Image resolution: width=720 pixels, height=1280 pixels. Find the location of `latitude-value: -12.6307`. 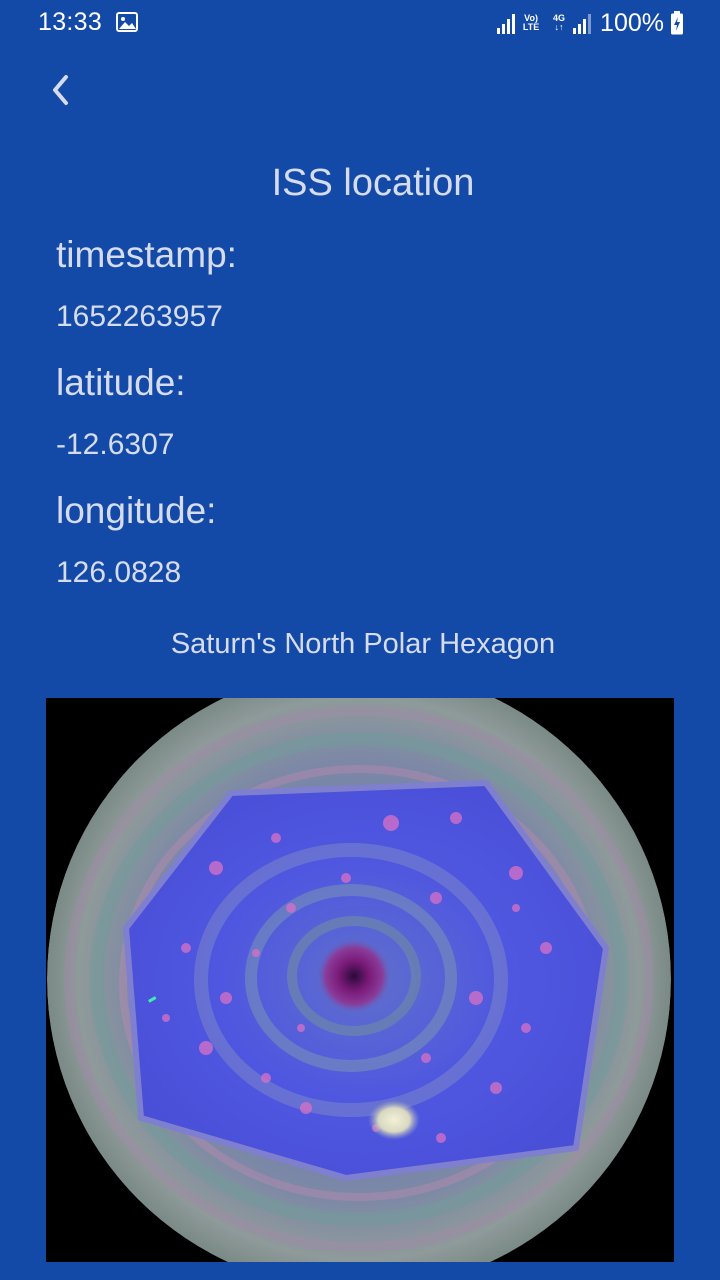

latitude-value: -12.6307 is located at coordinates (115, 444).